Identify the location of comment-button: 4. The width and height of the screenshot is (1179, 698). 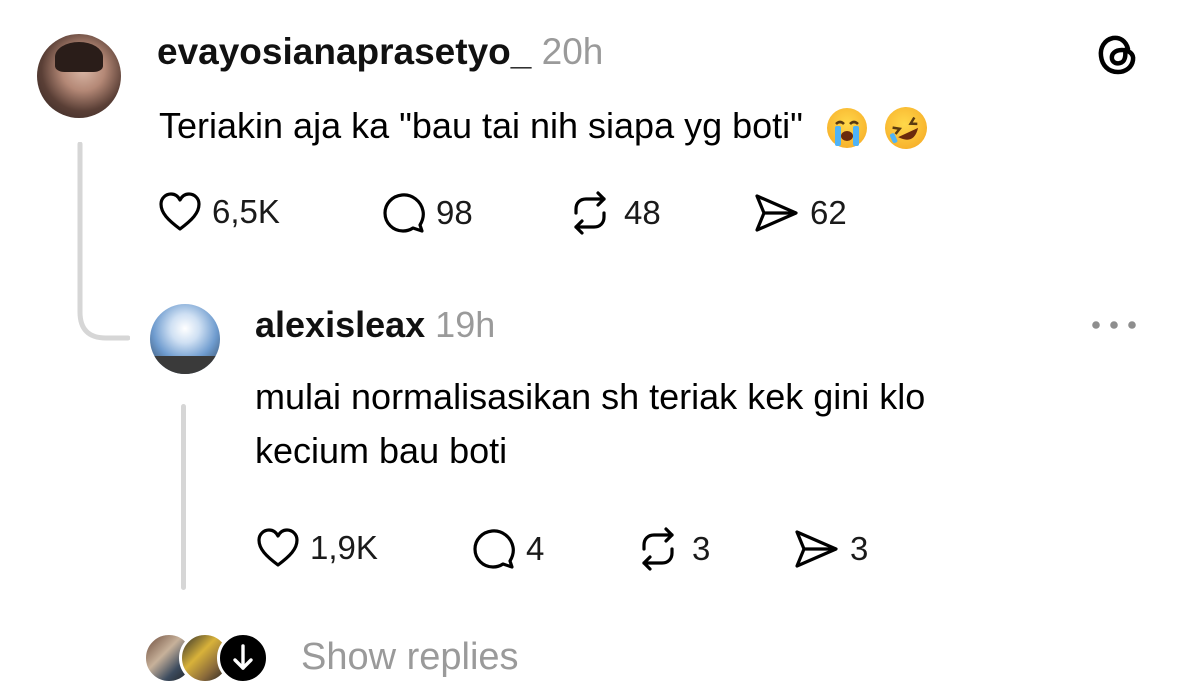
(508, 549).